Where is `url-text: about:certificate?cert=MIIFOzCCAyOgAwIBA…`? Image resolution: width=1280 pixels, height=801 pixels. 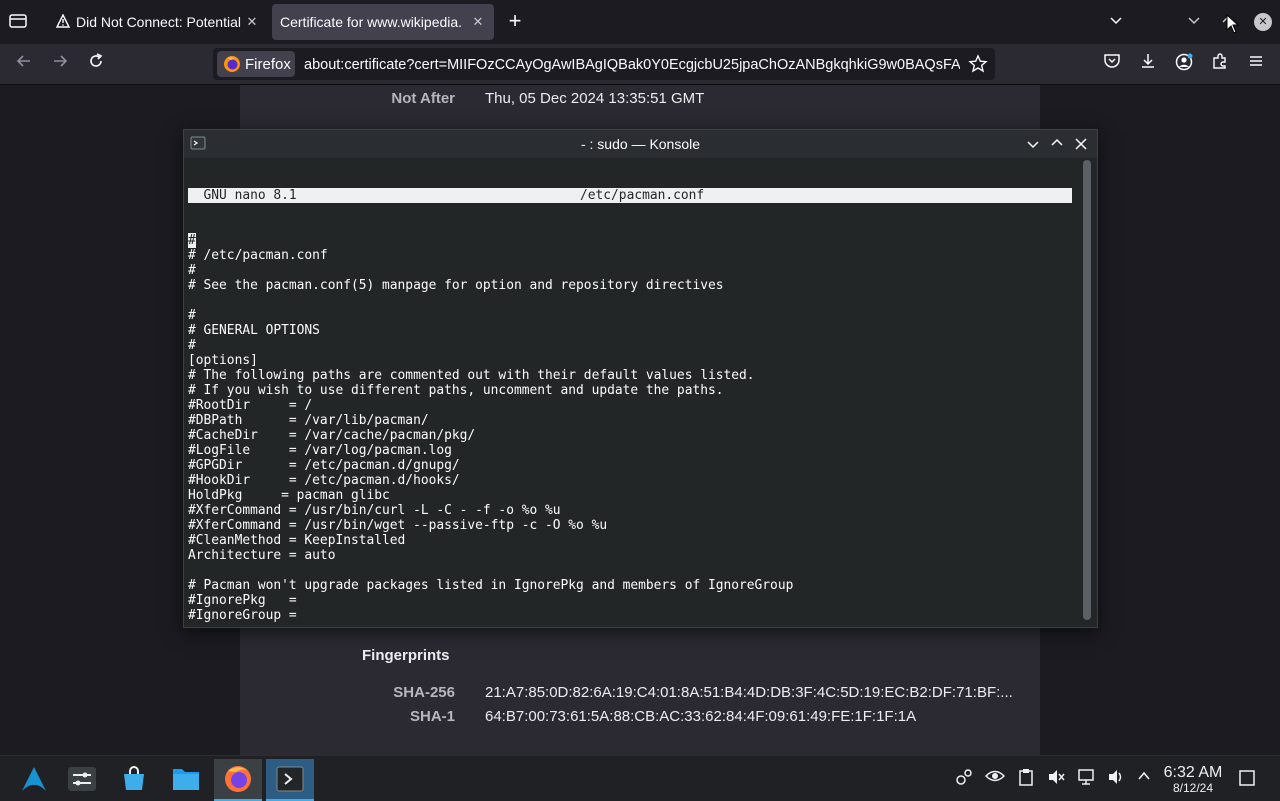 url-text: about:certificate?cert=MIIFOzCCAyOgAwIBA… is located at coordinates (632, 65).